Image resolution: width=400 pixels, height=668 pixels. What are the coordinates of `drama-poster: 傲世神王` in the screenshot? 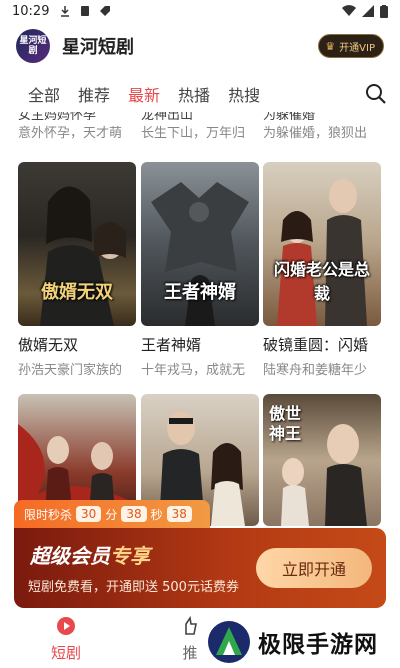 It's located at (322, 460).